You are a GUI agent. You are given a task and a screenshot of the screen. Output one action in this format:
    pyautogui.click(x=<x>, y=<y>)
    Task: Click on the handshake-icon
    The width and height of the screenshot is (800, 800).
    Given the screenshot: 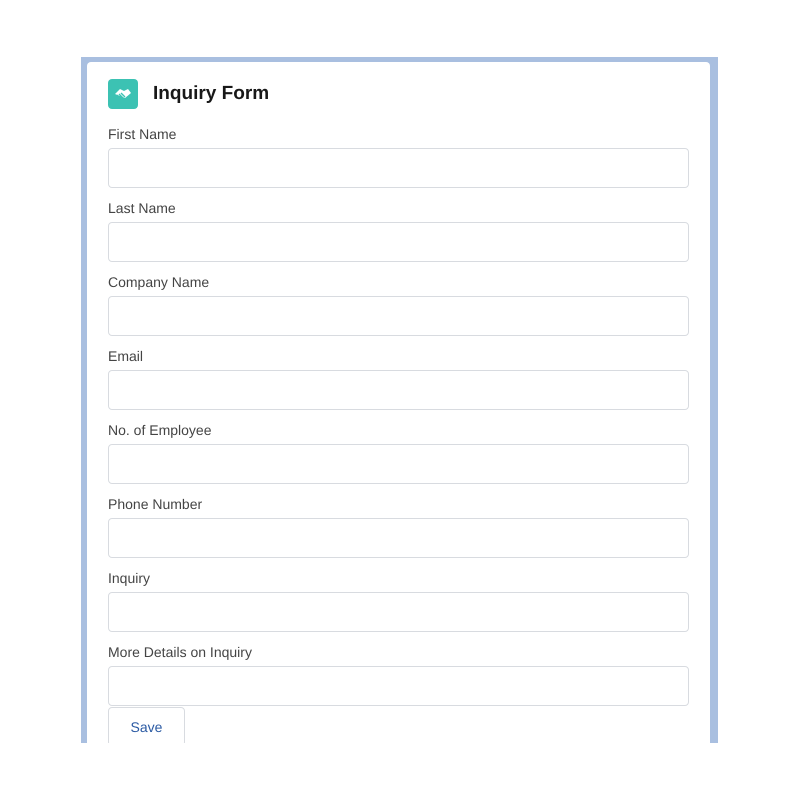 What is the action you would take?
    pyautogui.click(x=123, y=94)
    